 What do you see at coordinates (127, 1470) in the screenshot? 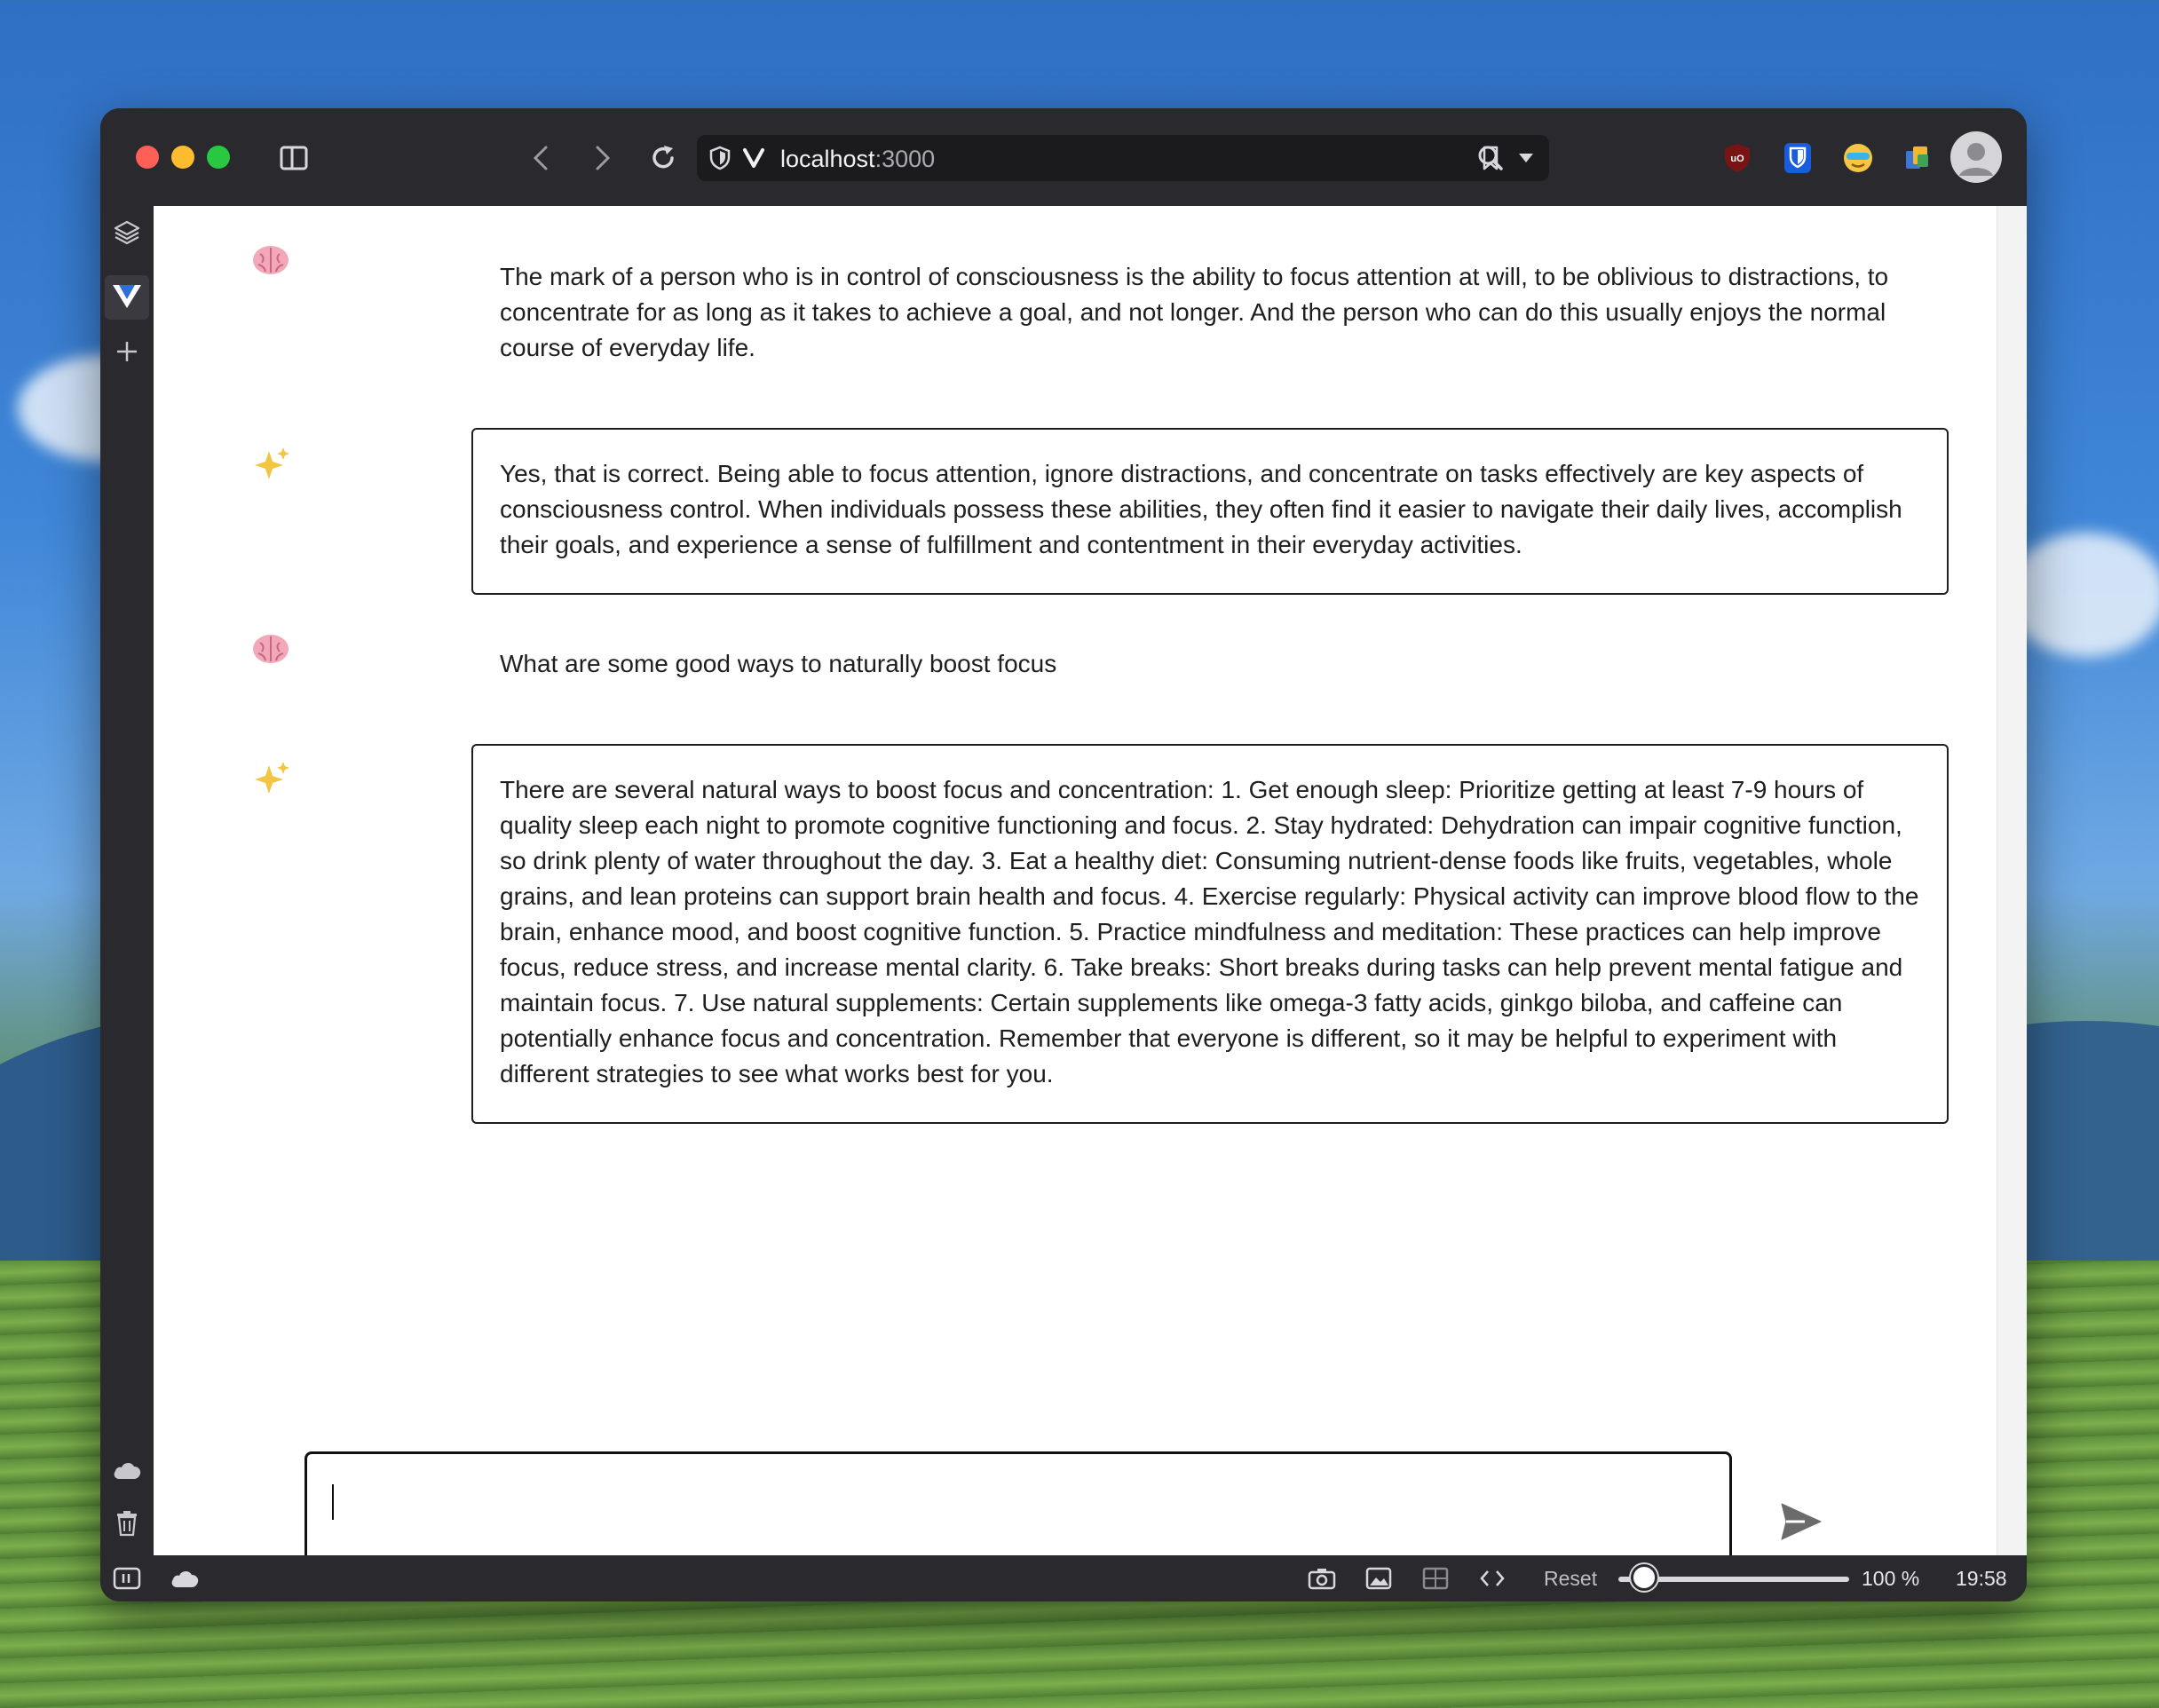
I see `cloud-sync-icon` at bounding box center [127, 1470].